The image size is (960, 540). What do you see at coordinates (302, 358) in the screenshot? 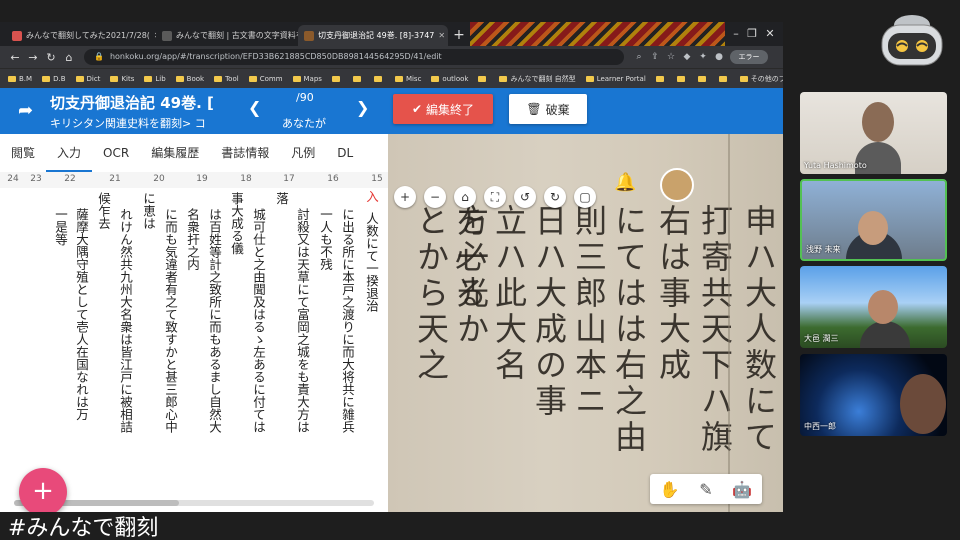
I see `transcription-line: 討殺又は天草にて富岡之城をも責大方は` at bounding box center [302, 358].